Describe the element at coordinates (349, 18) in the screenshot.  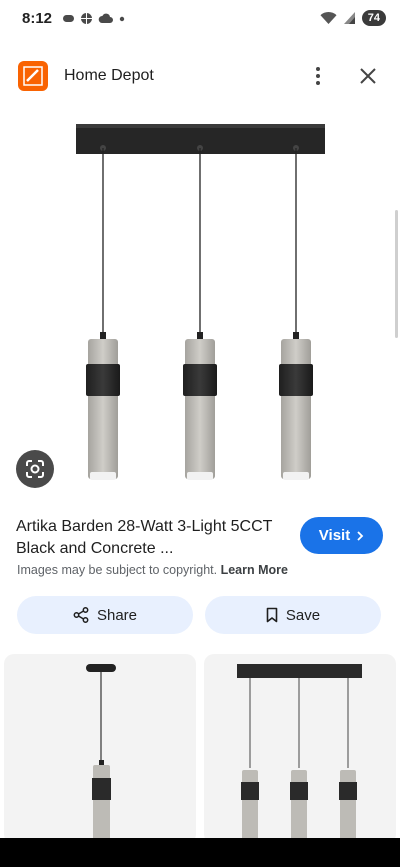
I see `signal-icon` at that location.